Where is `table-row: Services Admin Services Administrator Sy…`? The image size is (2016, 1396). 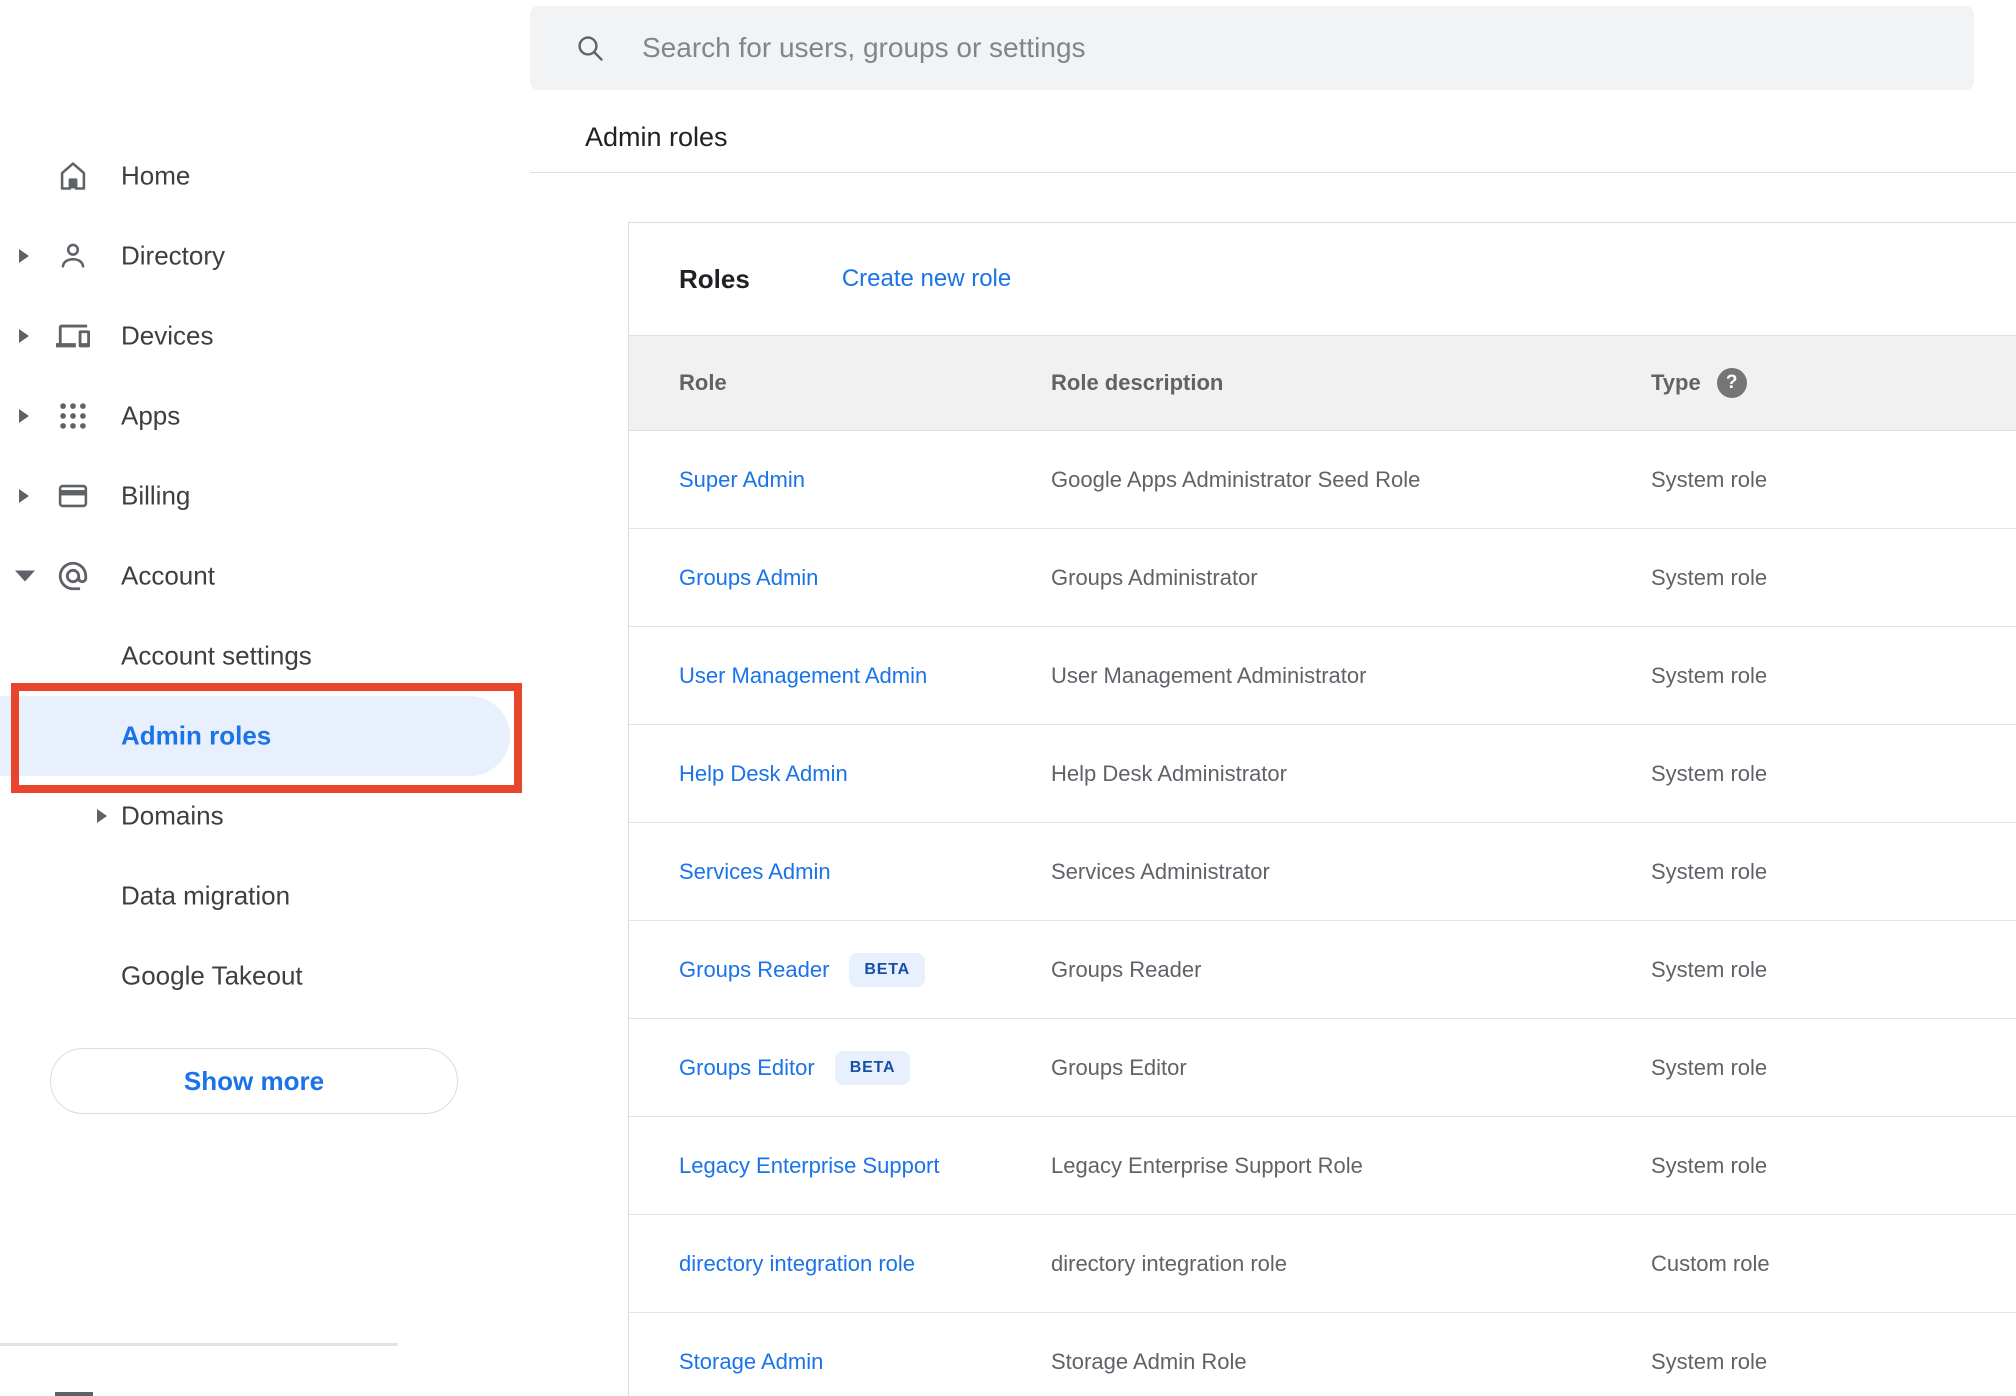
table-row: Services Admin Services Administrator Sy… is located at coordinates (1322, 872).